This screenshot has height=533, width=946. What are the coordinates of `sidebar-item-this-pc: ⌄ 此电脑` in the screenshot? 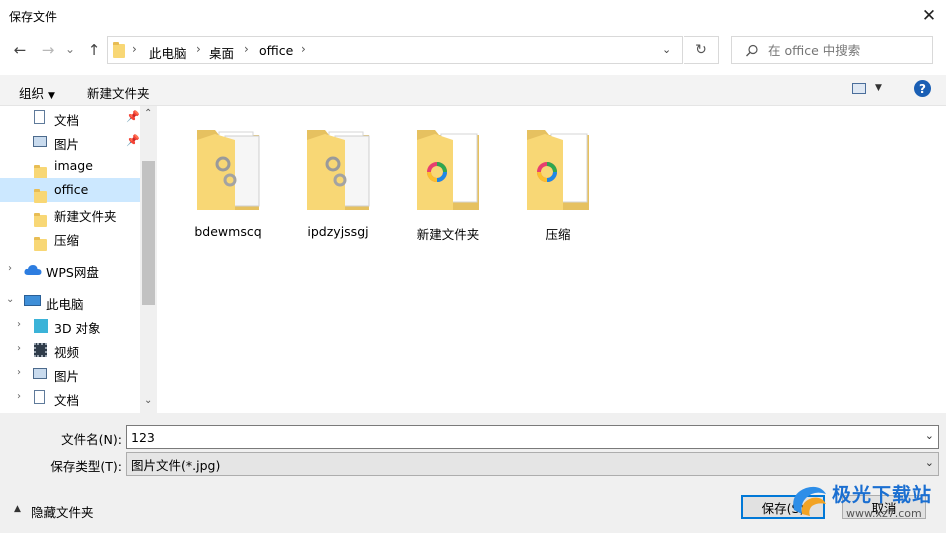 It's located at (70, 302).